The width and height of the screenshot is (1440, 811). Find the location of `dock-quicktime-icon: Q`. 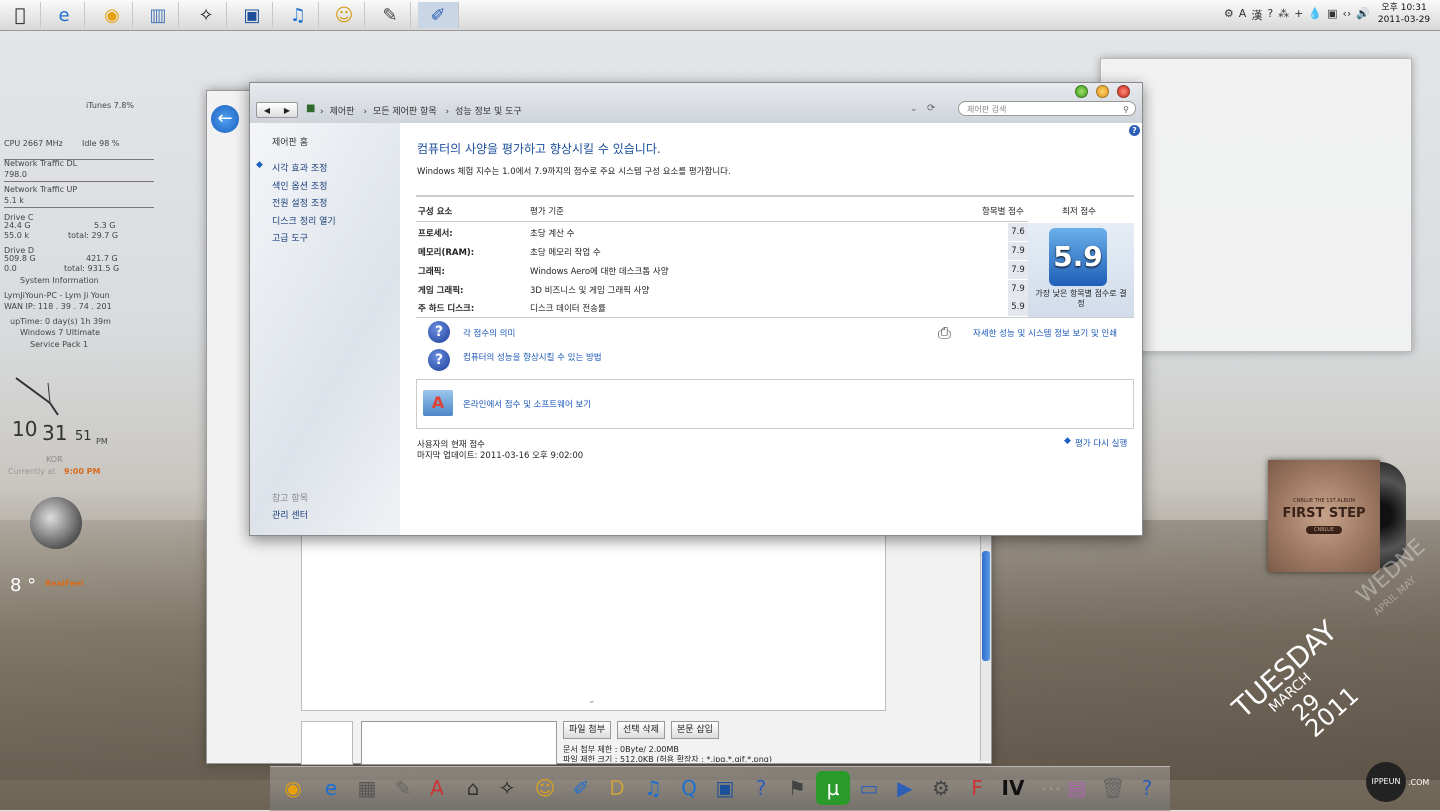

dock-quicktime-icon: Q is located at coordinates (689, 788).